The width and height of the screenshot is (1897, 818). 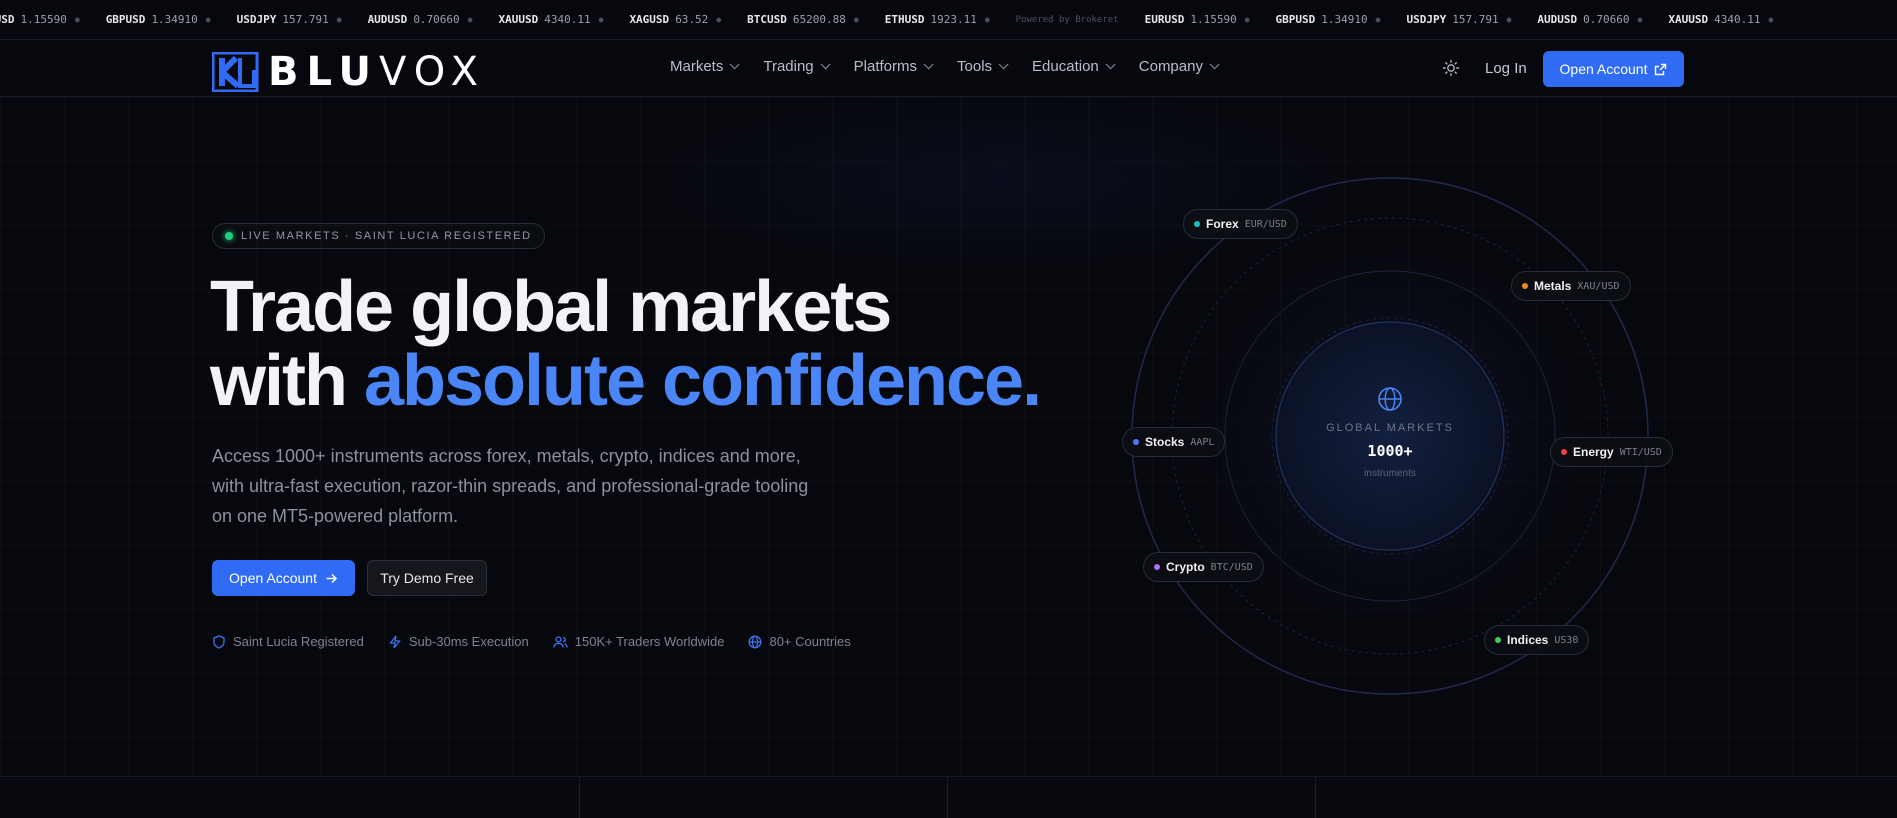 What do you see at coordinates (702, 381) in the screenshot?
I see `headline-accent: absolute confidence.` at bounding box center [702, 381].